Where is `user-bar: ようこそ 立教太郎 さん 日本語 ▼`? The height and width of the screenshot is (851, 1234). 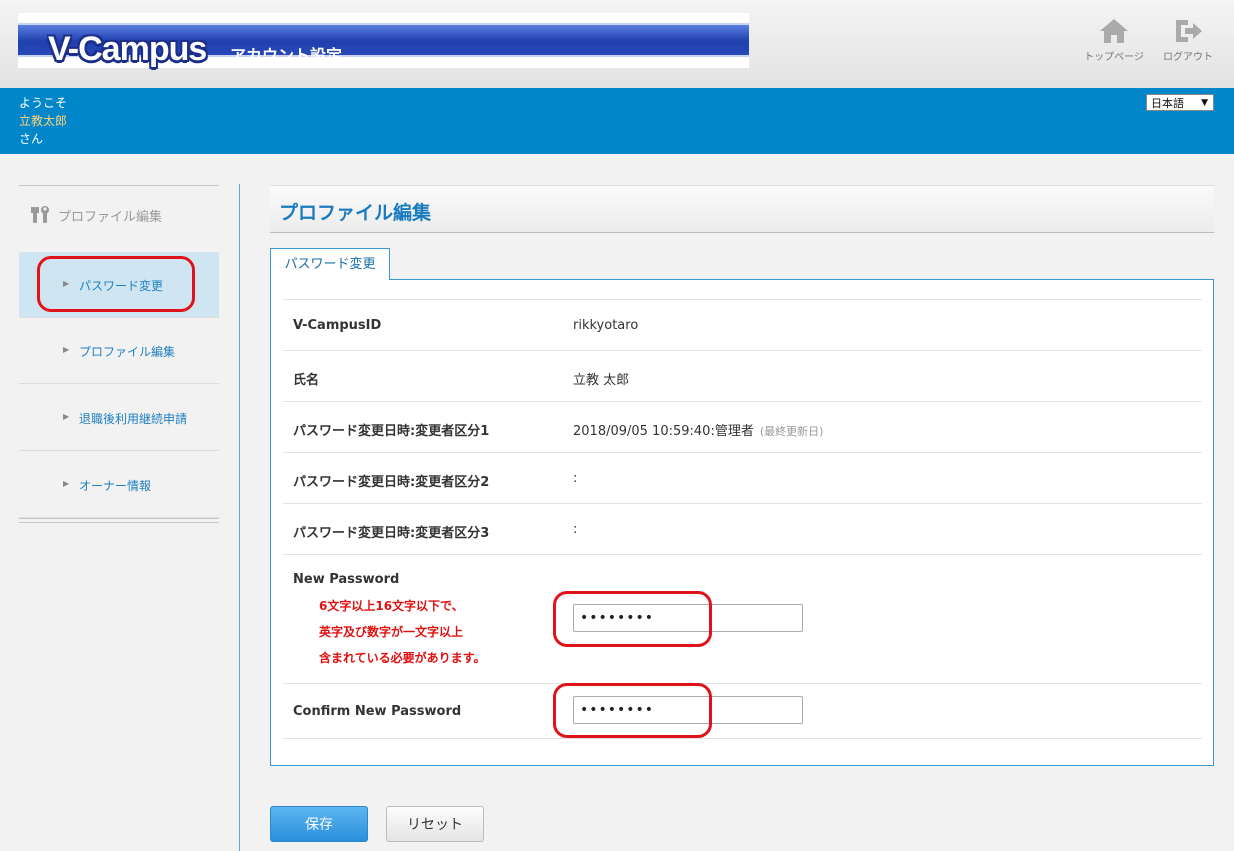
user-bar: ようこそ 立教太郎 さん 日本語 ▼ is located at coordinates (617, 121).